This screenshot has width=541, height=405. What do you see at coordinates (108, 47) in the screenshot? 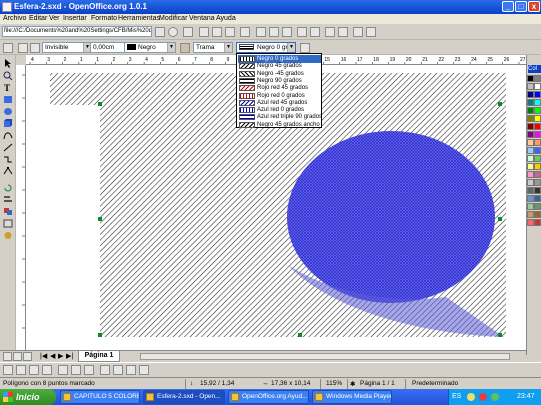
I see `line-width-stepper: 0,00cm` at bounding box center [108, 47].